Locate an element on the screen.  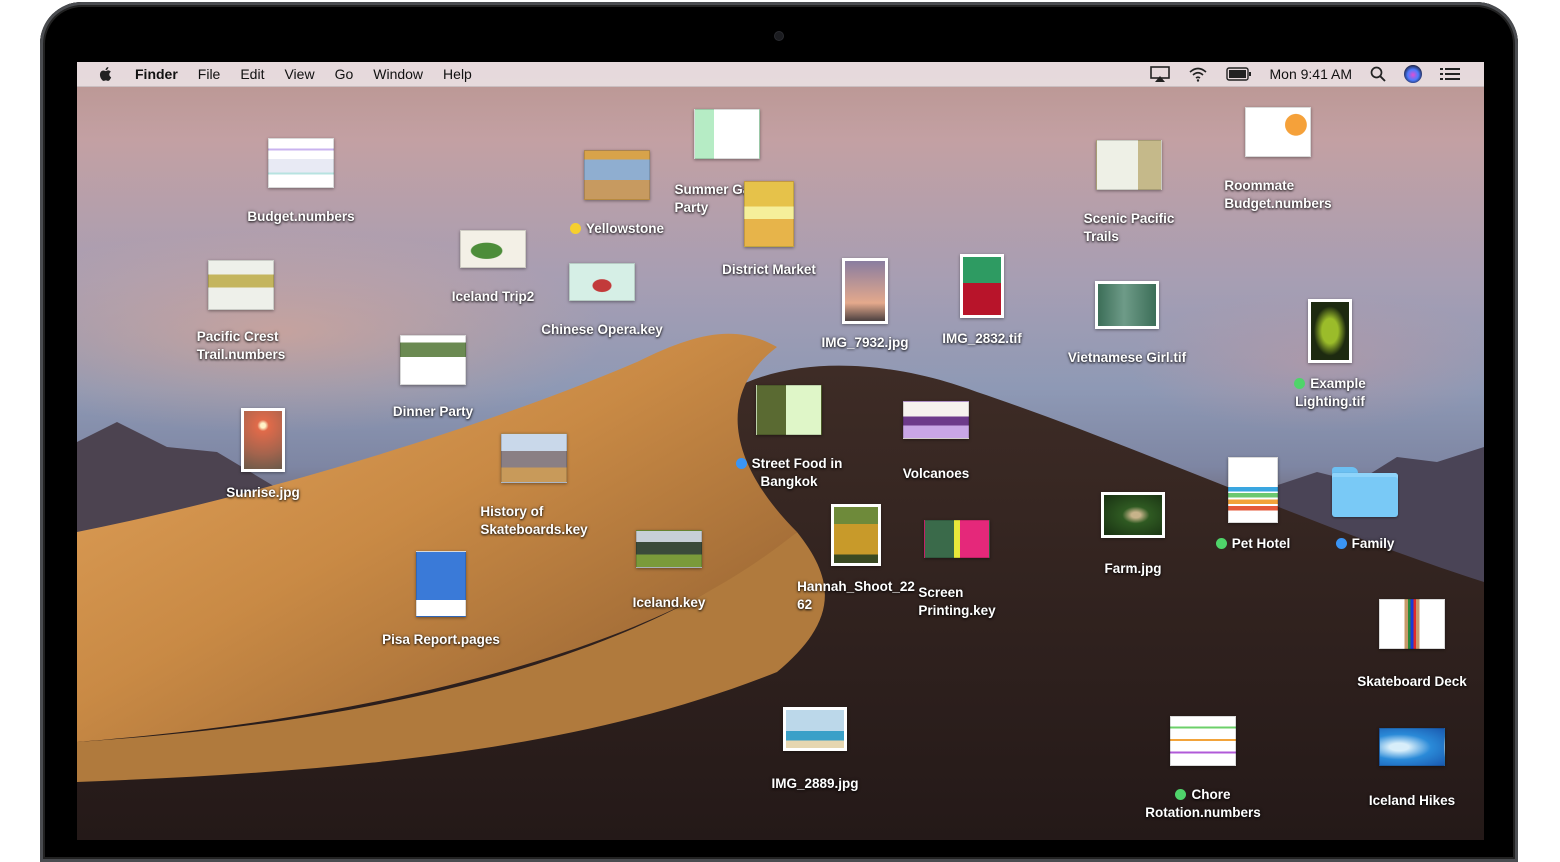
desktop-item-pisa-report: Pisa Report.pages is located at coordinates (441, 600).